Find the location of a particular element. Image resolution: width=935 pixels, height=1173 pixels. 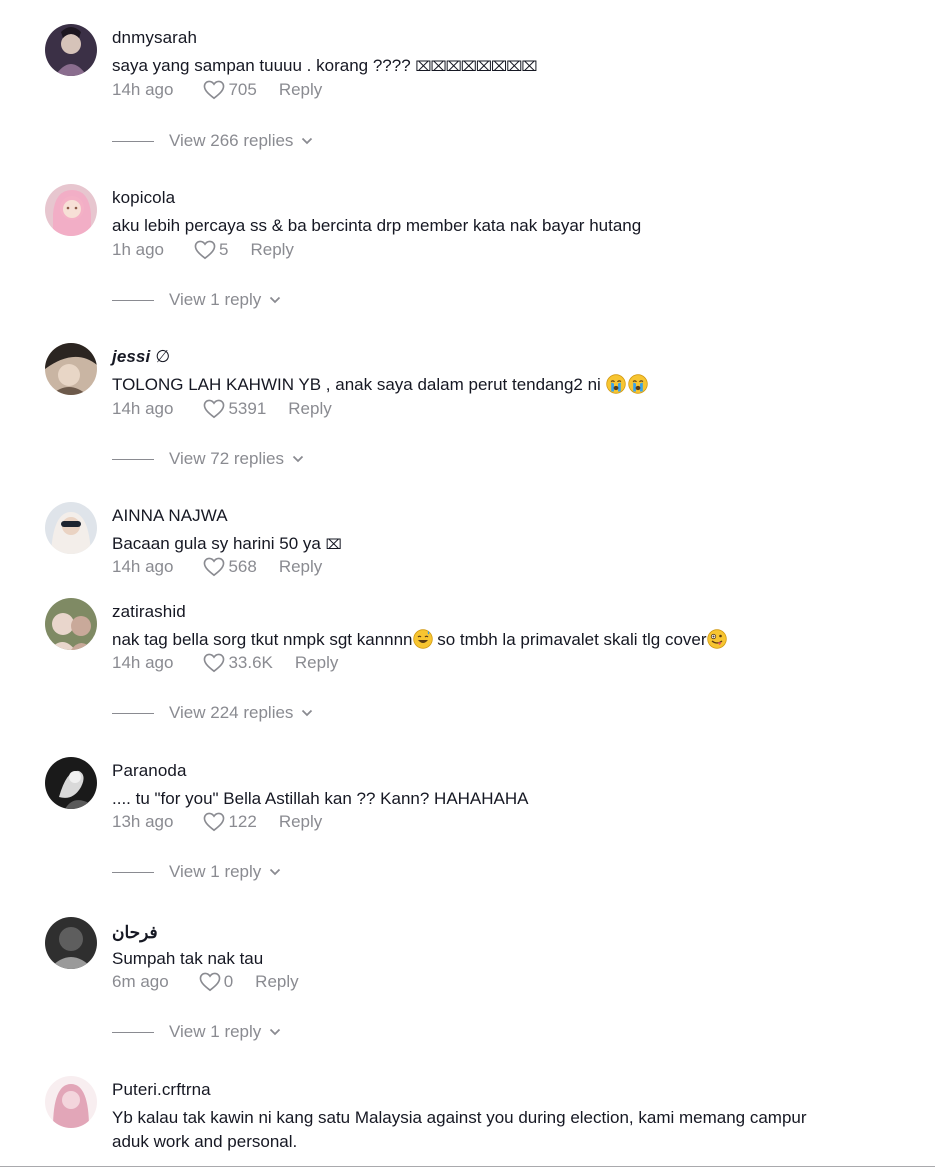

comment-text: Bacaan gula sy harini 50 ya ⌧ is located at coordinates (512, 544).